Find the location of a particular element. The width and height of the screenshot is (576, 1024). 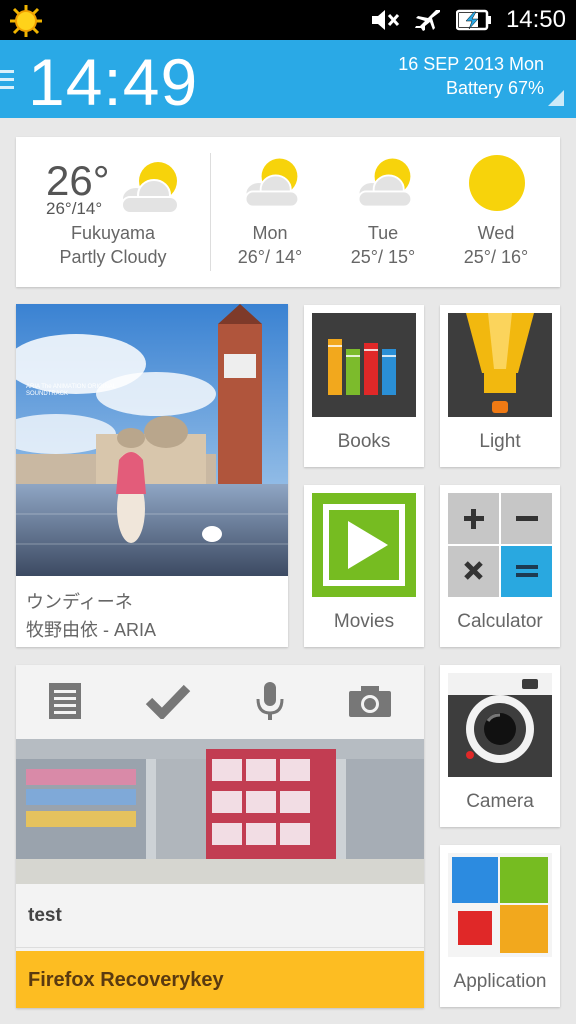

forecast-day-temps: 25°/ 16° is located at coordinates (496, 257).